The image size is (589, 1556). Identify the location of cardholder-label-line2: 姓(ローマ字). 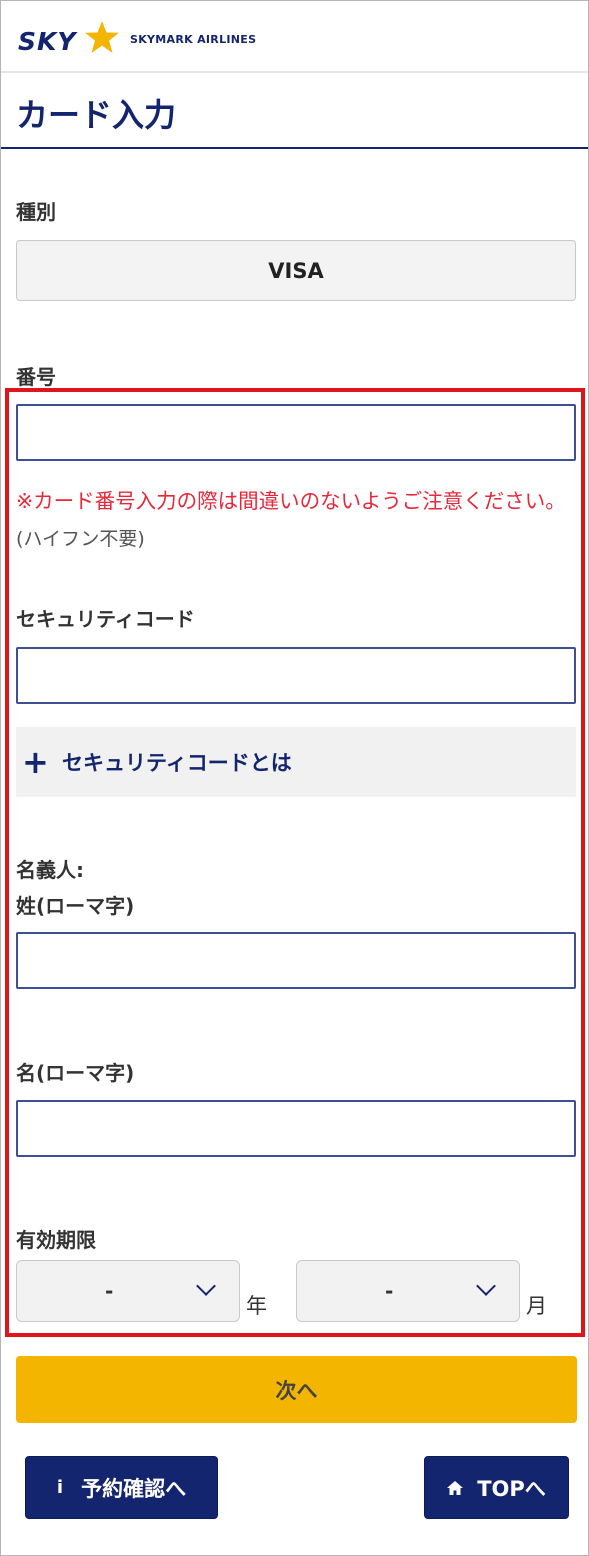
(75, 906).